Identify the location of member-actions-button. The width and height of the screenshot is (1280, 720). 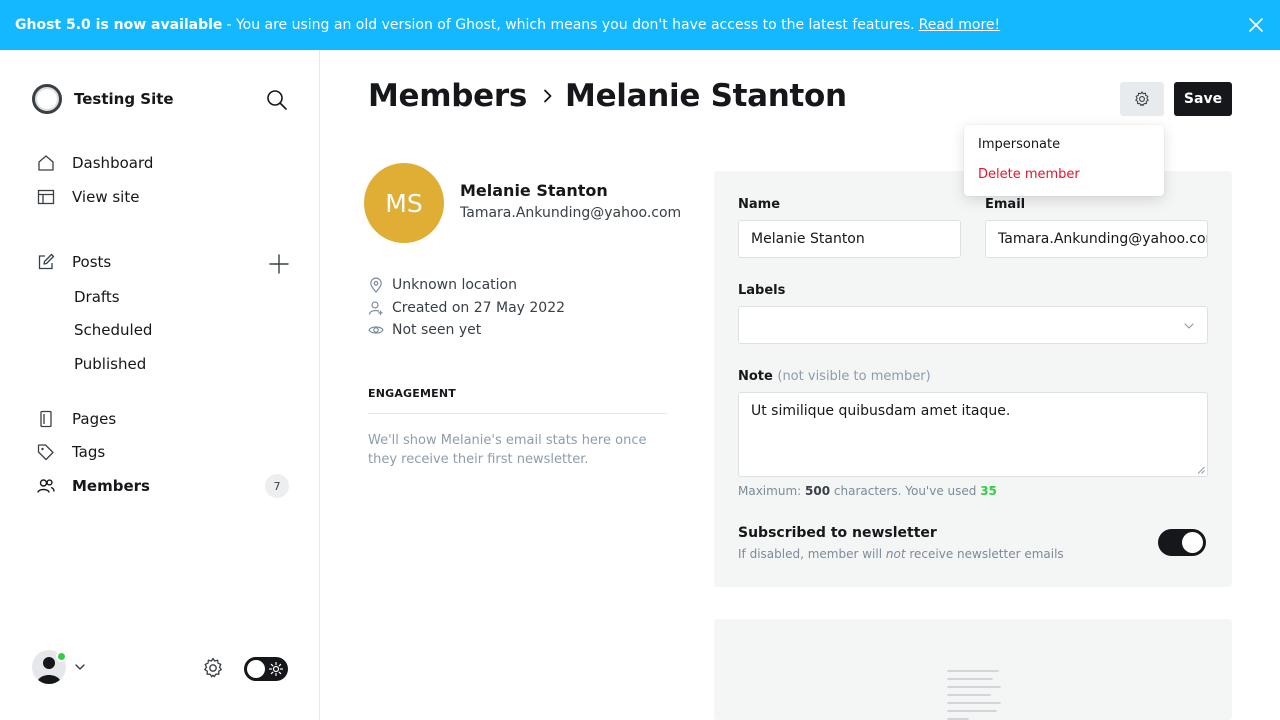
(1142, 99).